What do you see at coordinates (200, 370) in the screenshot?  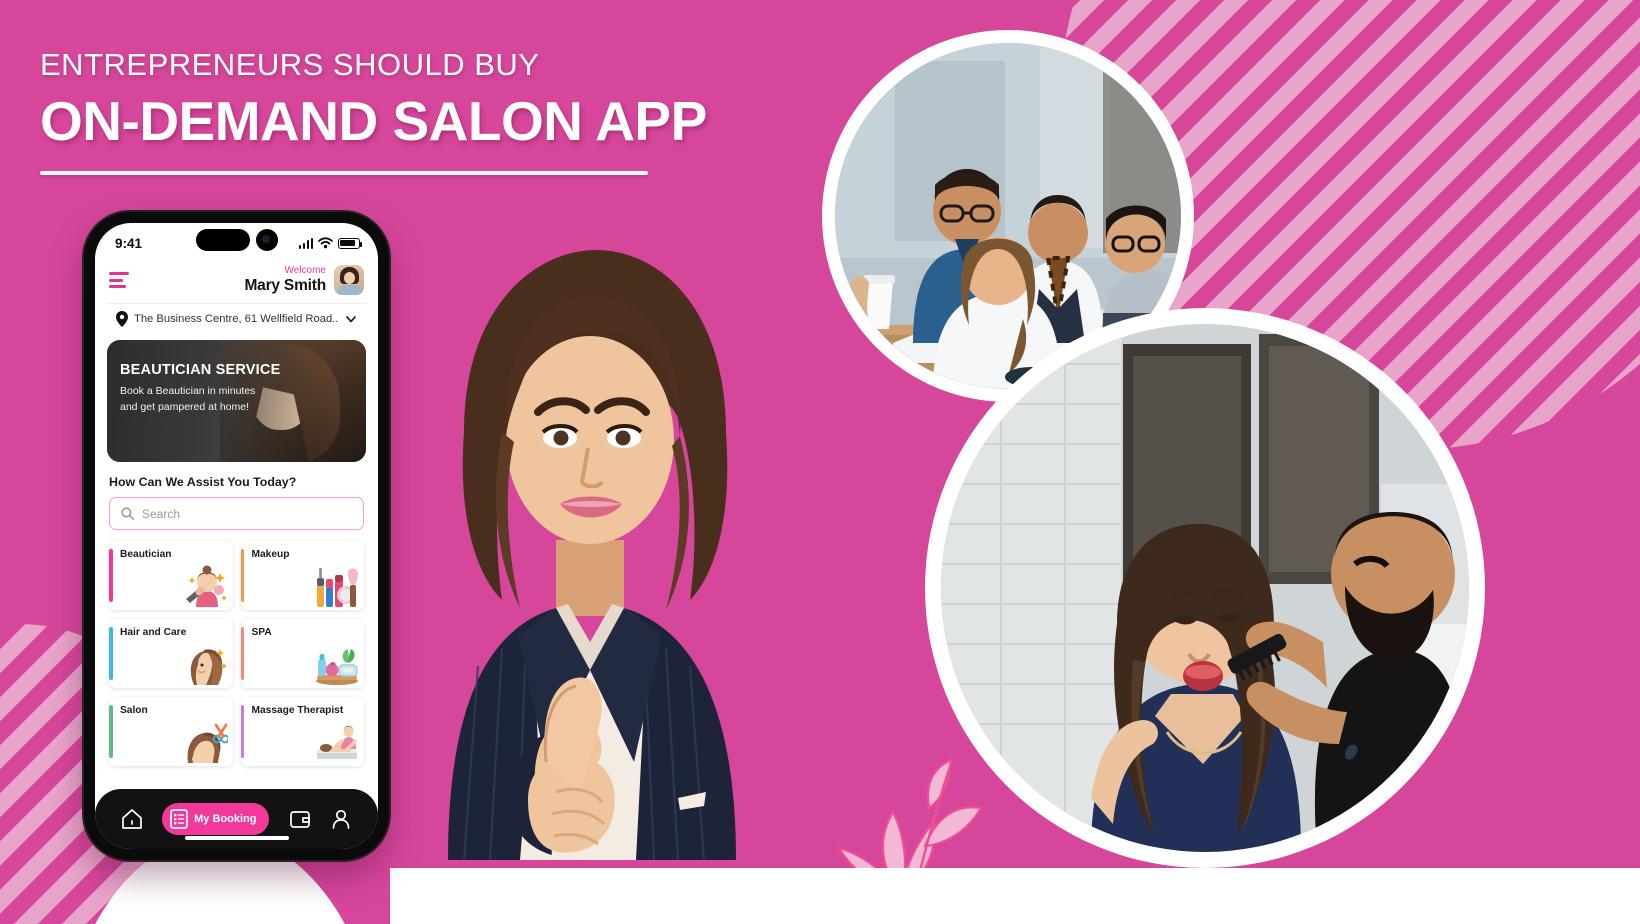 I see `promo-title: BEAUTICIAN SERVICE` at bounding box center [200, 370].